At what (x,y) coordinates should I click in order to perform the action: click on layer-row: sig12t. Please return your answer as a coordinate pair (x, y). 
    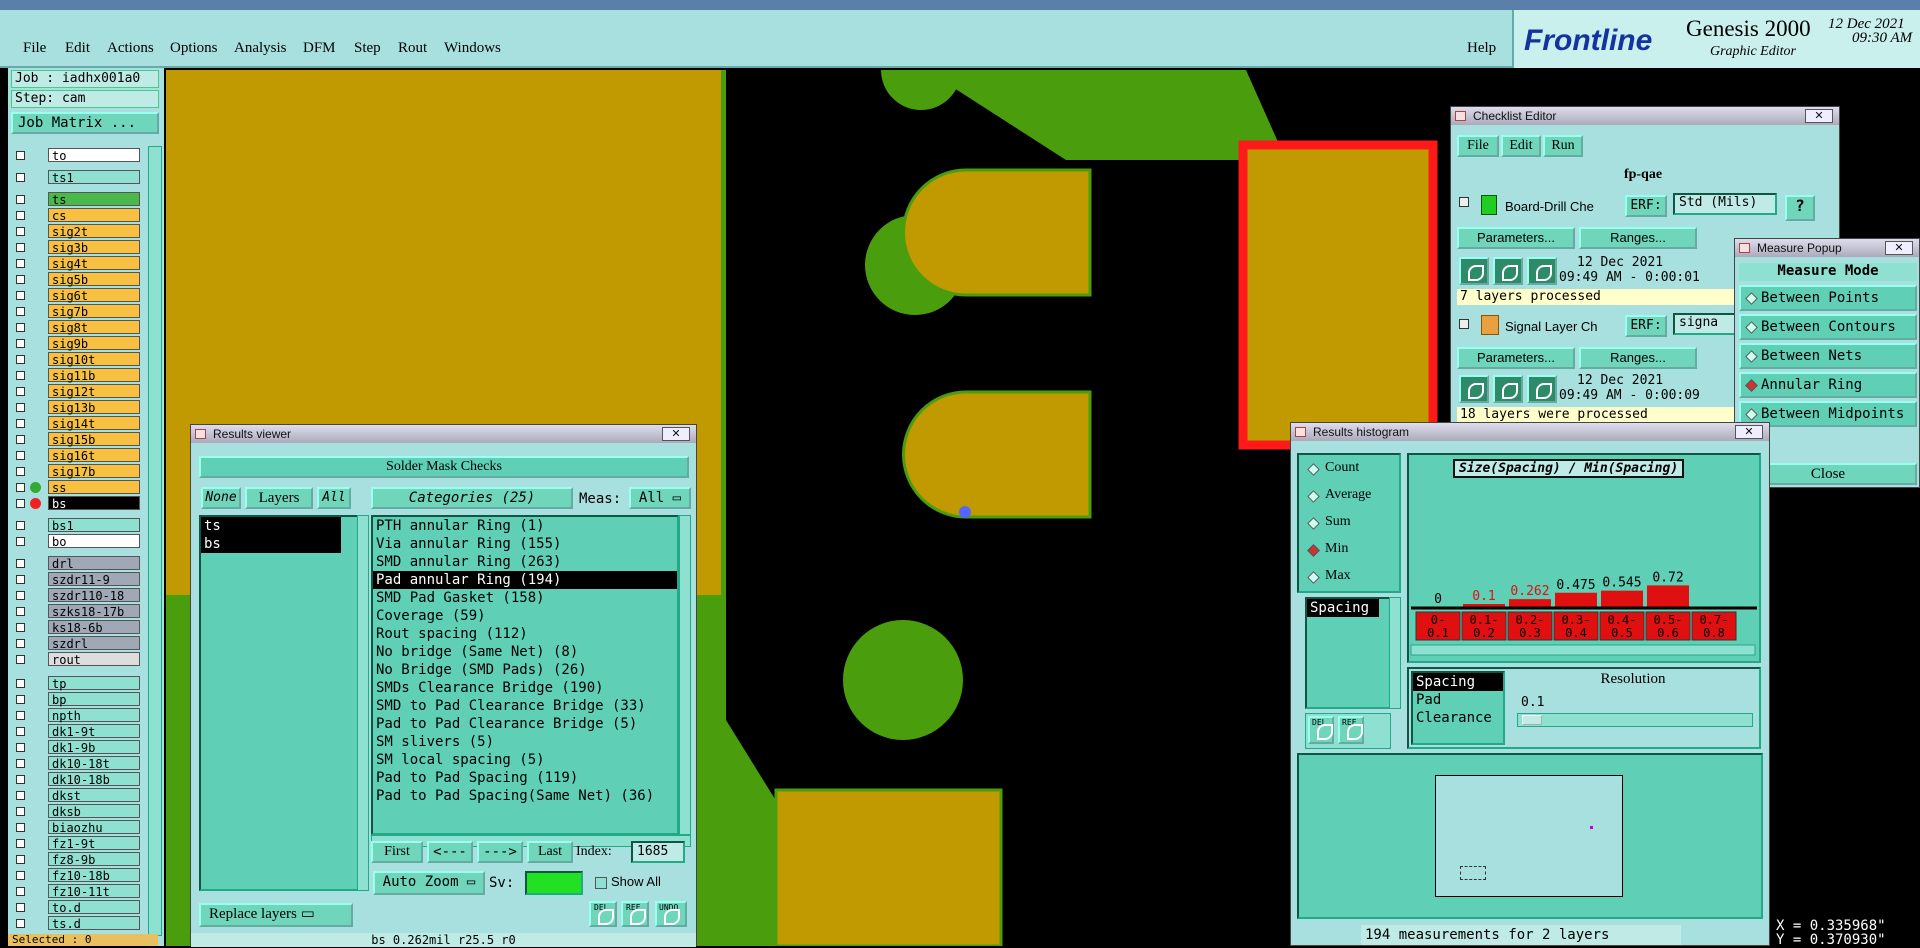
    Looking at the image, I should click on (76, 391).